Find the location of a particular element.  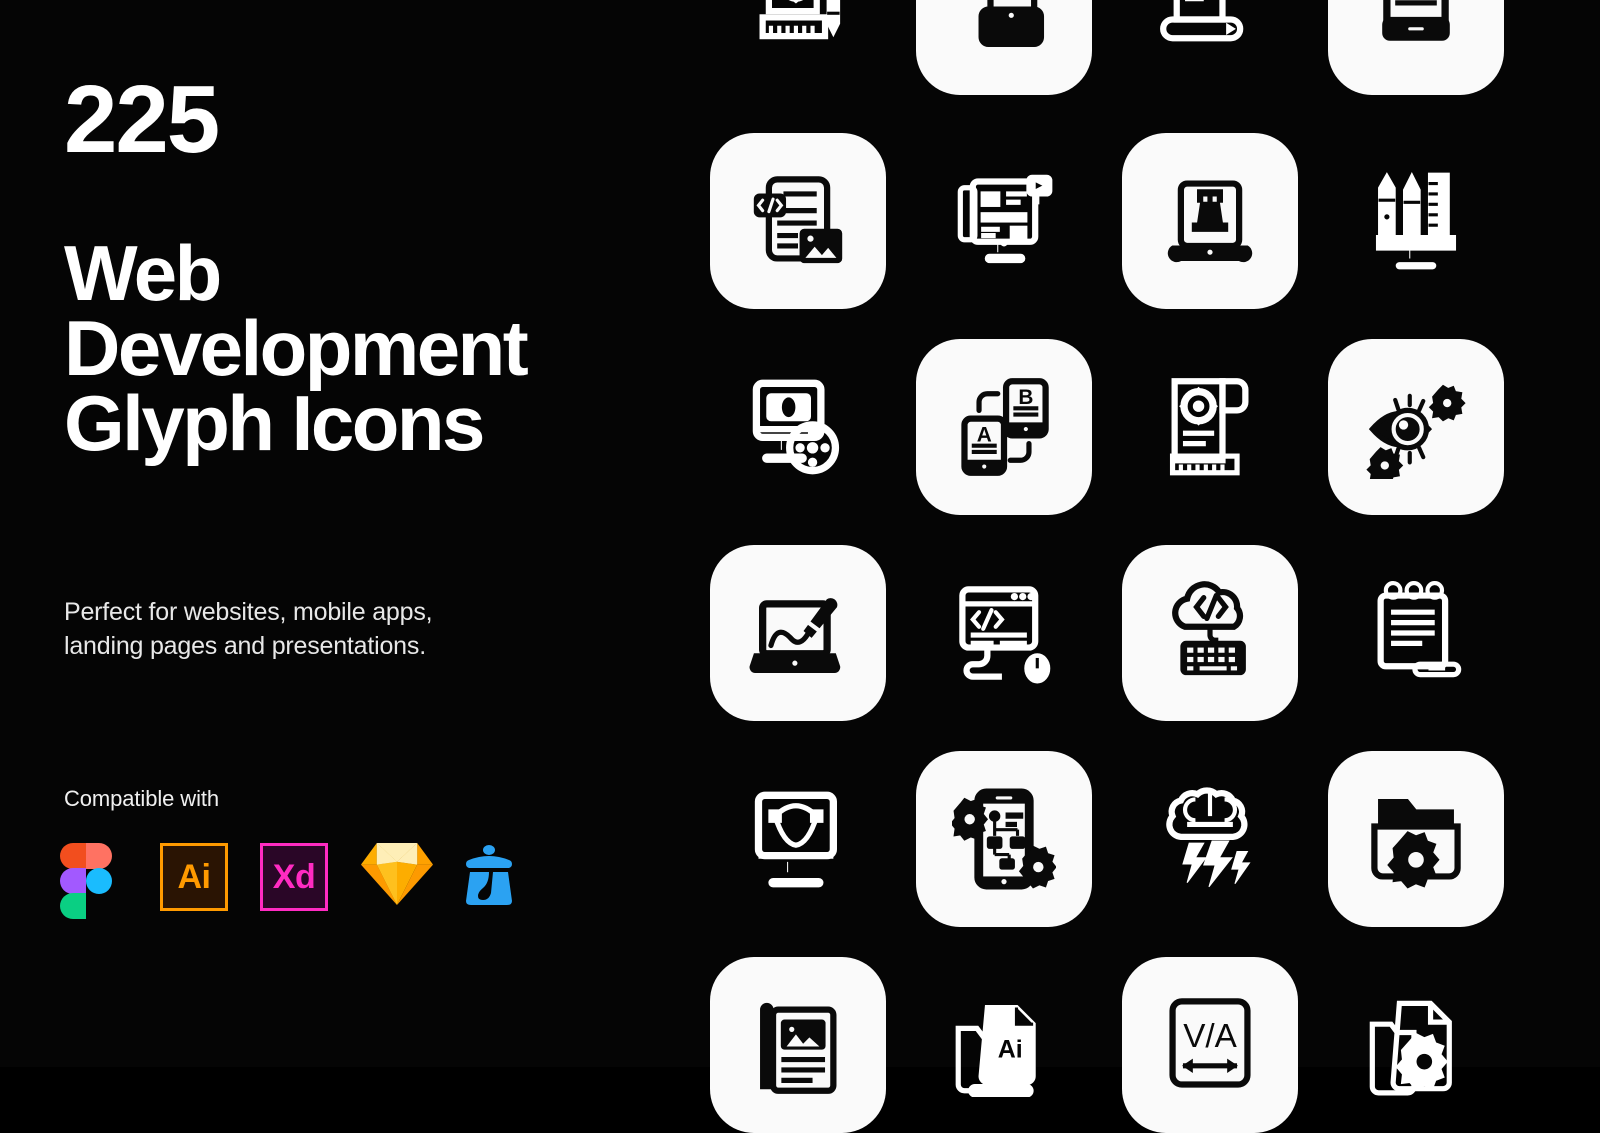

icon-cell-brainstorm-lightning is located at coordinates (1210, 839).